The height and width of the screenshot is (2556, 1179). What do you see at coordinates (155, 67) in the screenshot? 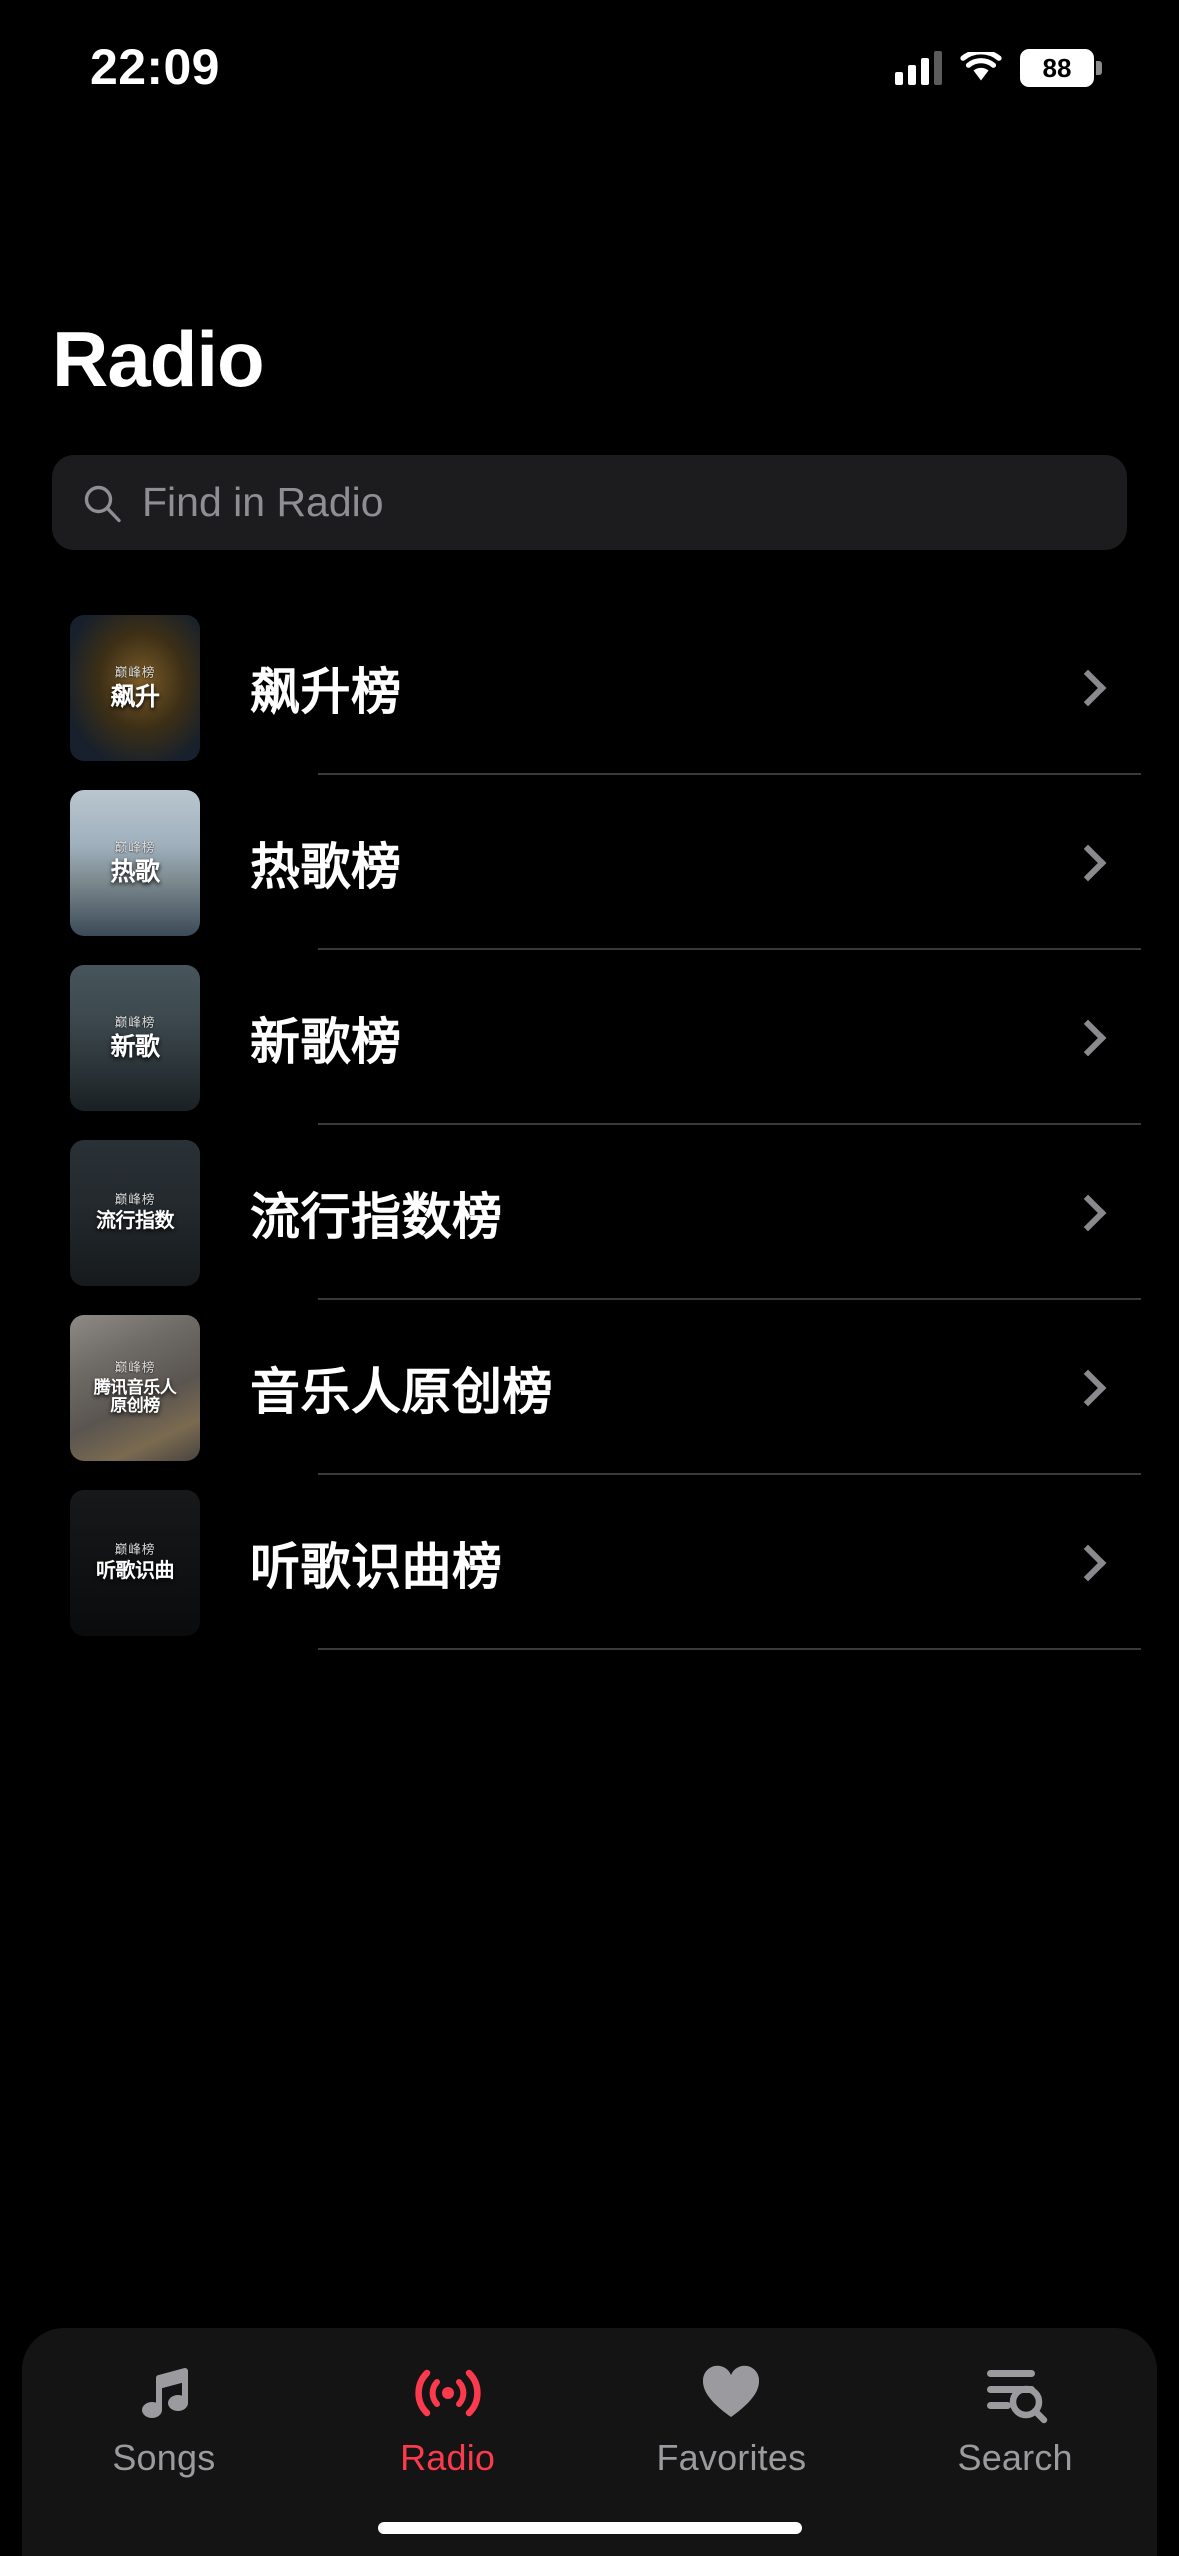
I see `status-bar-time: 22:09` at bounding box center [155, 67].